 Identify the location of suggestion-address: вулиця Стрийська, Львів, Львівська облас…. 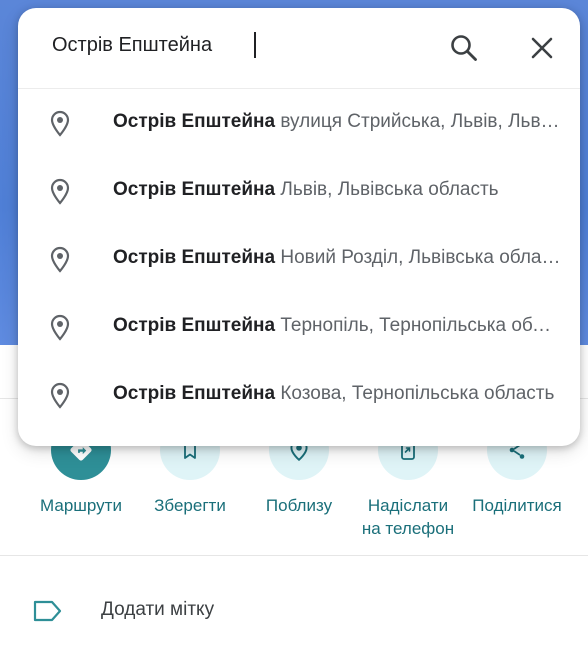
(420, 121).